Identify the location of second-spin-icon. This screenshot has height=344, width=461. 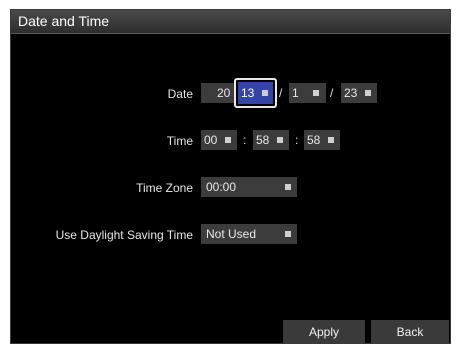
(331, 140).